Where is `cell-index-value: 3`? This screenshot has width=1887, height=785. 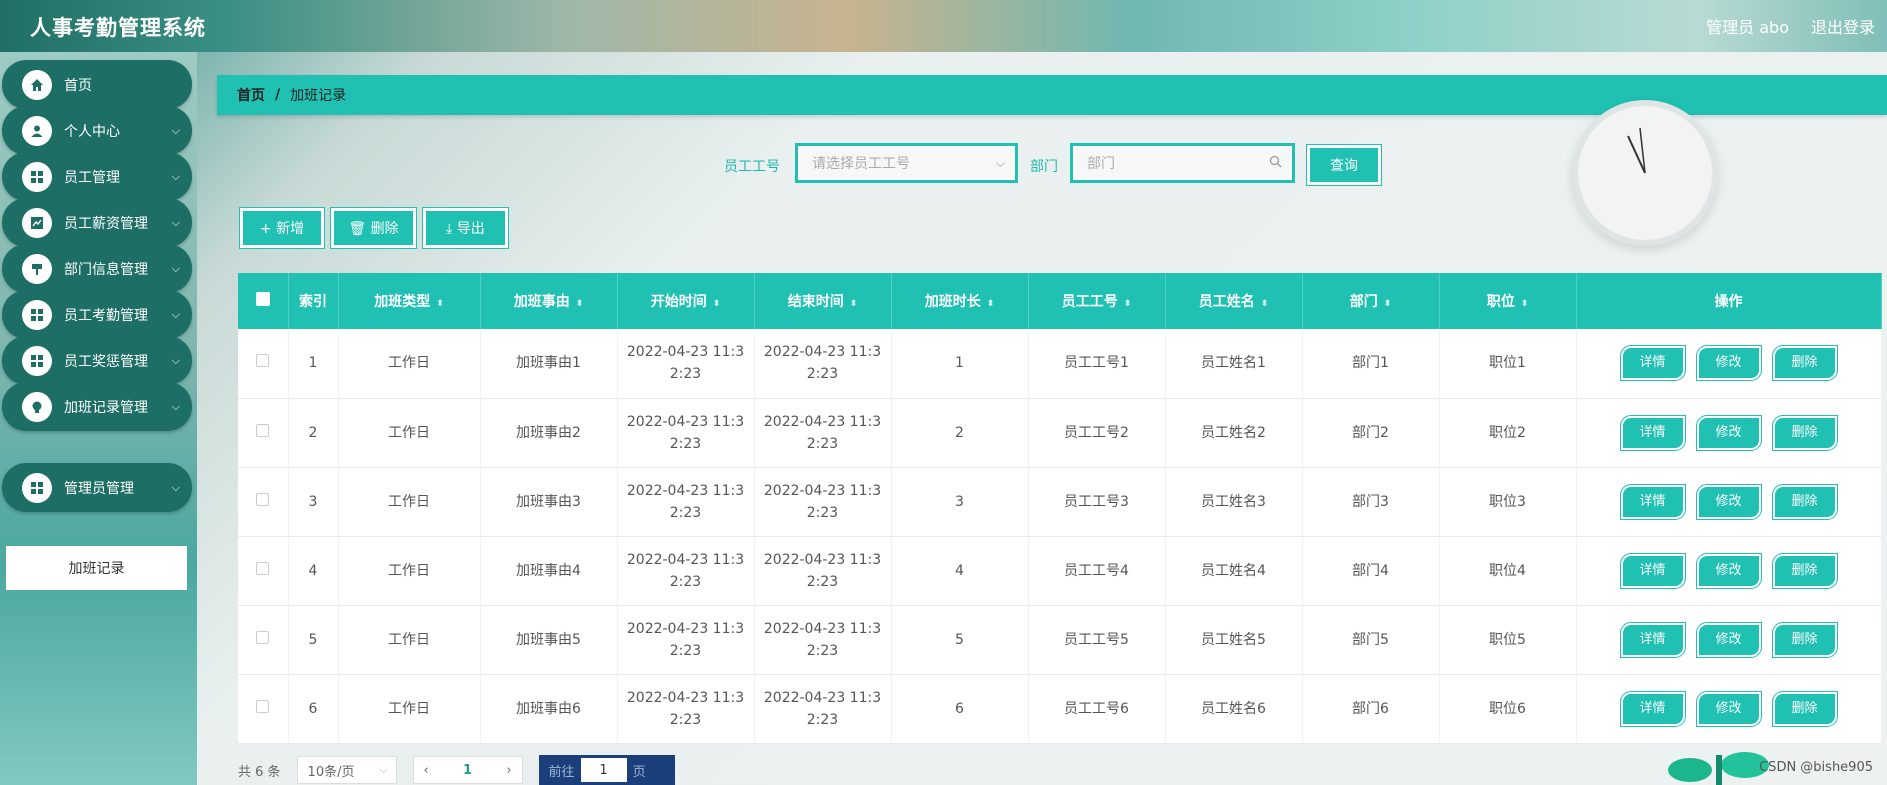 cell-index-value: 3 is located at coordinates (313, 501).